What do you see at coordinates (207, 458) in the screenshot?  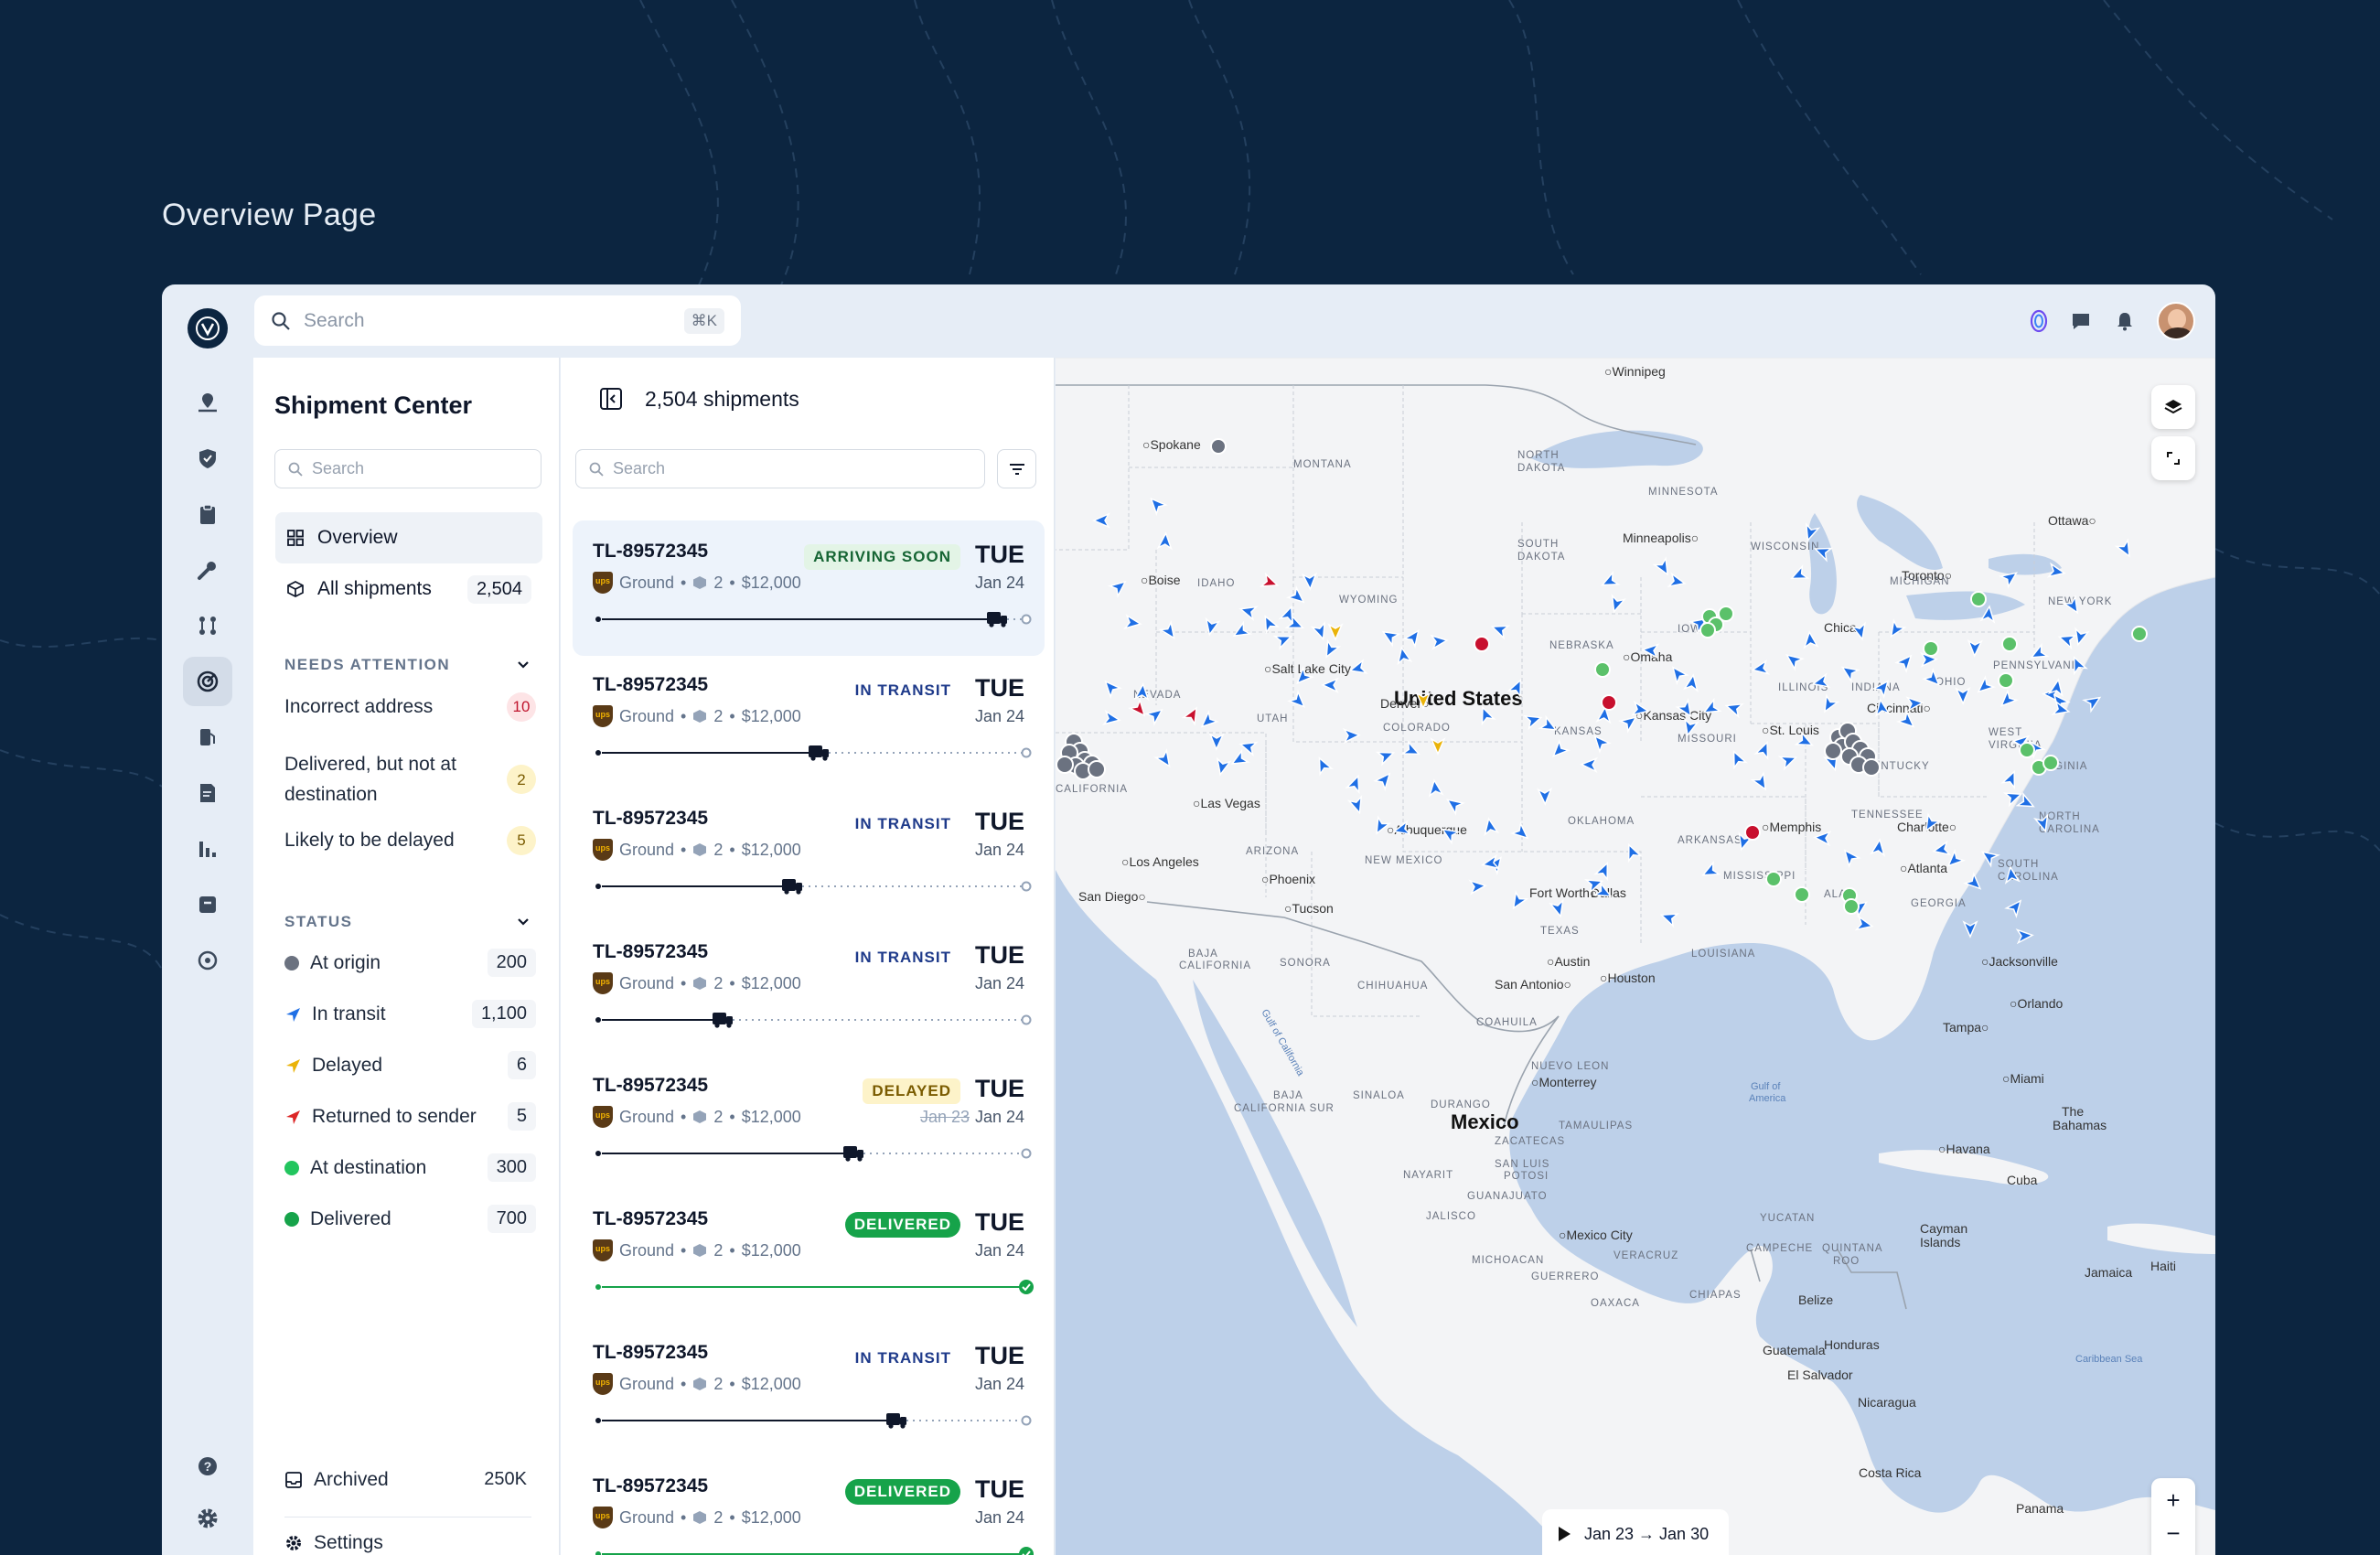 I see `shield-icon` at bounding box center [207, 458].